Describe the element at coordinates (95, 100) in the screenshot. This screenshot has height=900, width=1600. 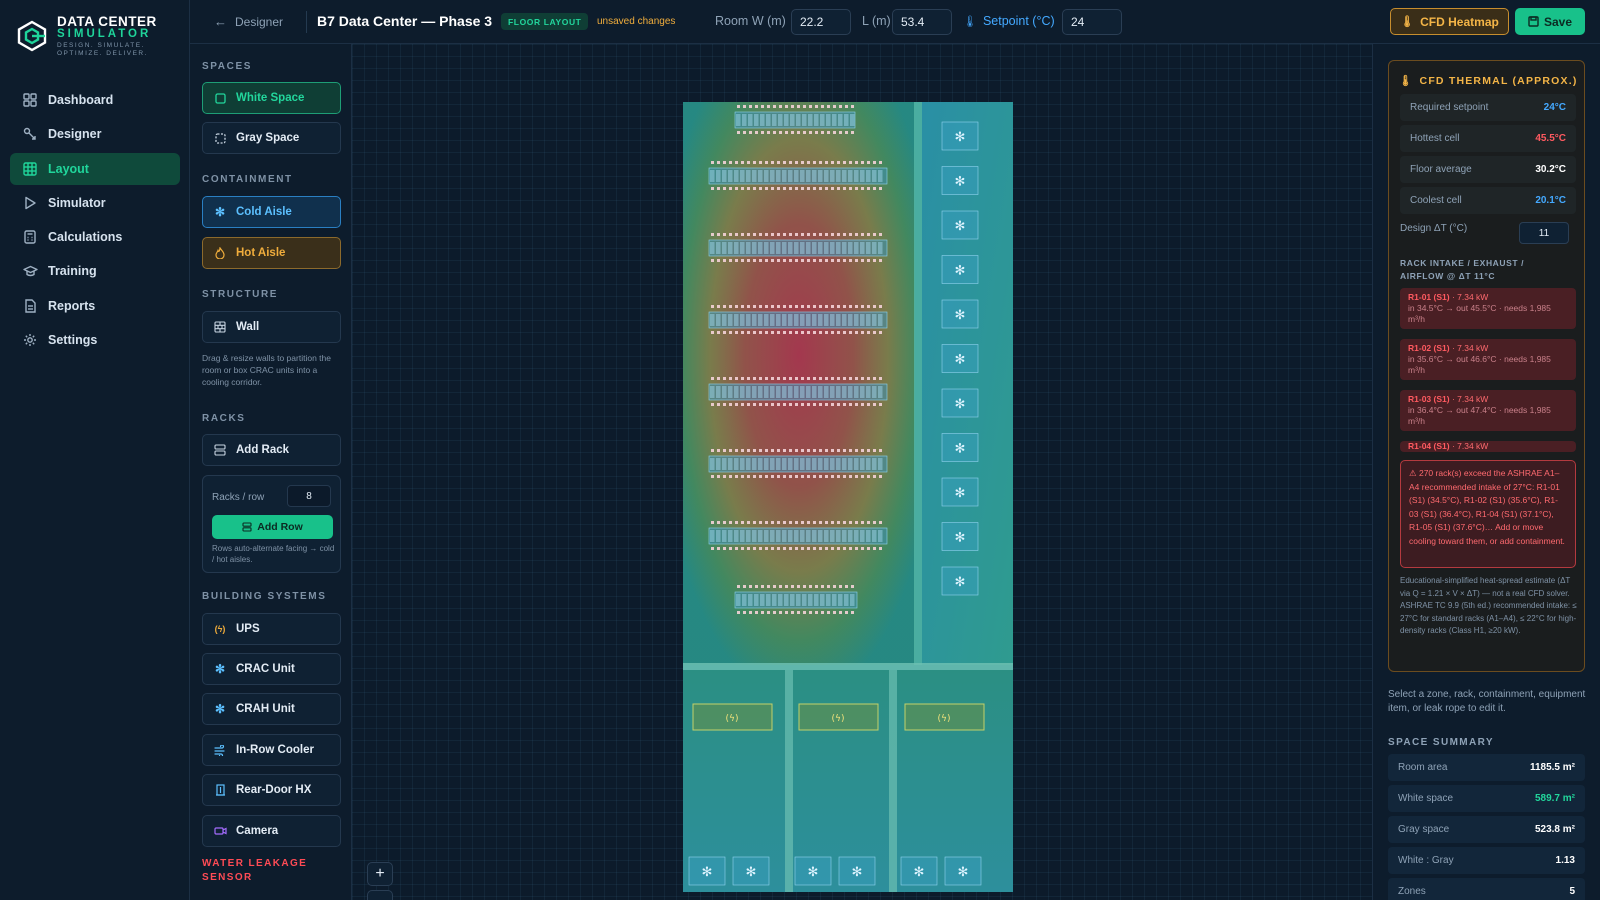
I see `nav-item-dashboard: Dashboard` at that location.